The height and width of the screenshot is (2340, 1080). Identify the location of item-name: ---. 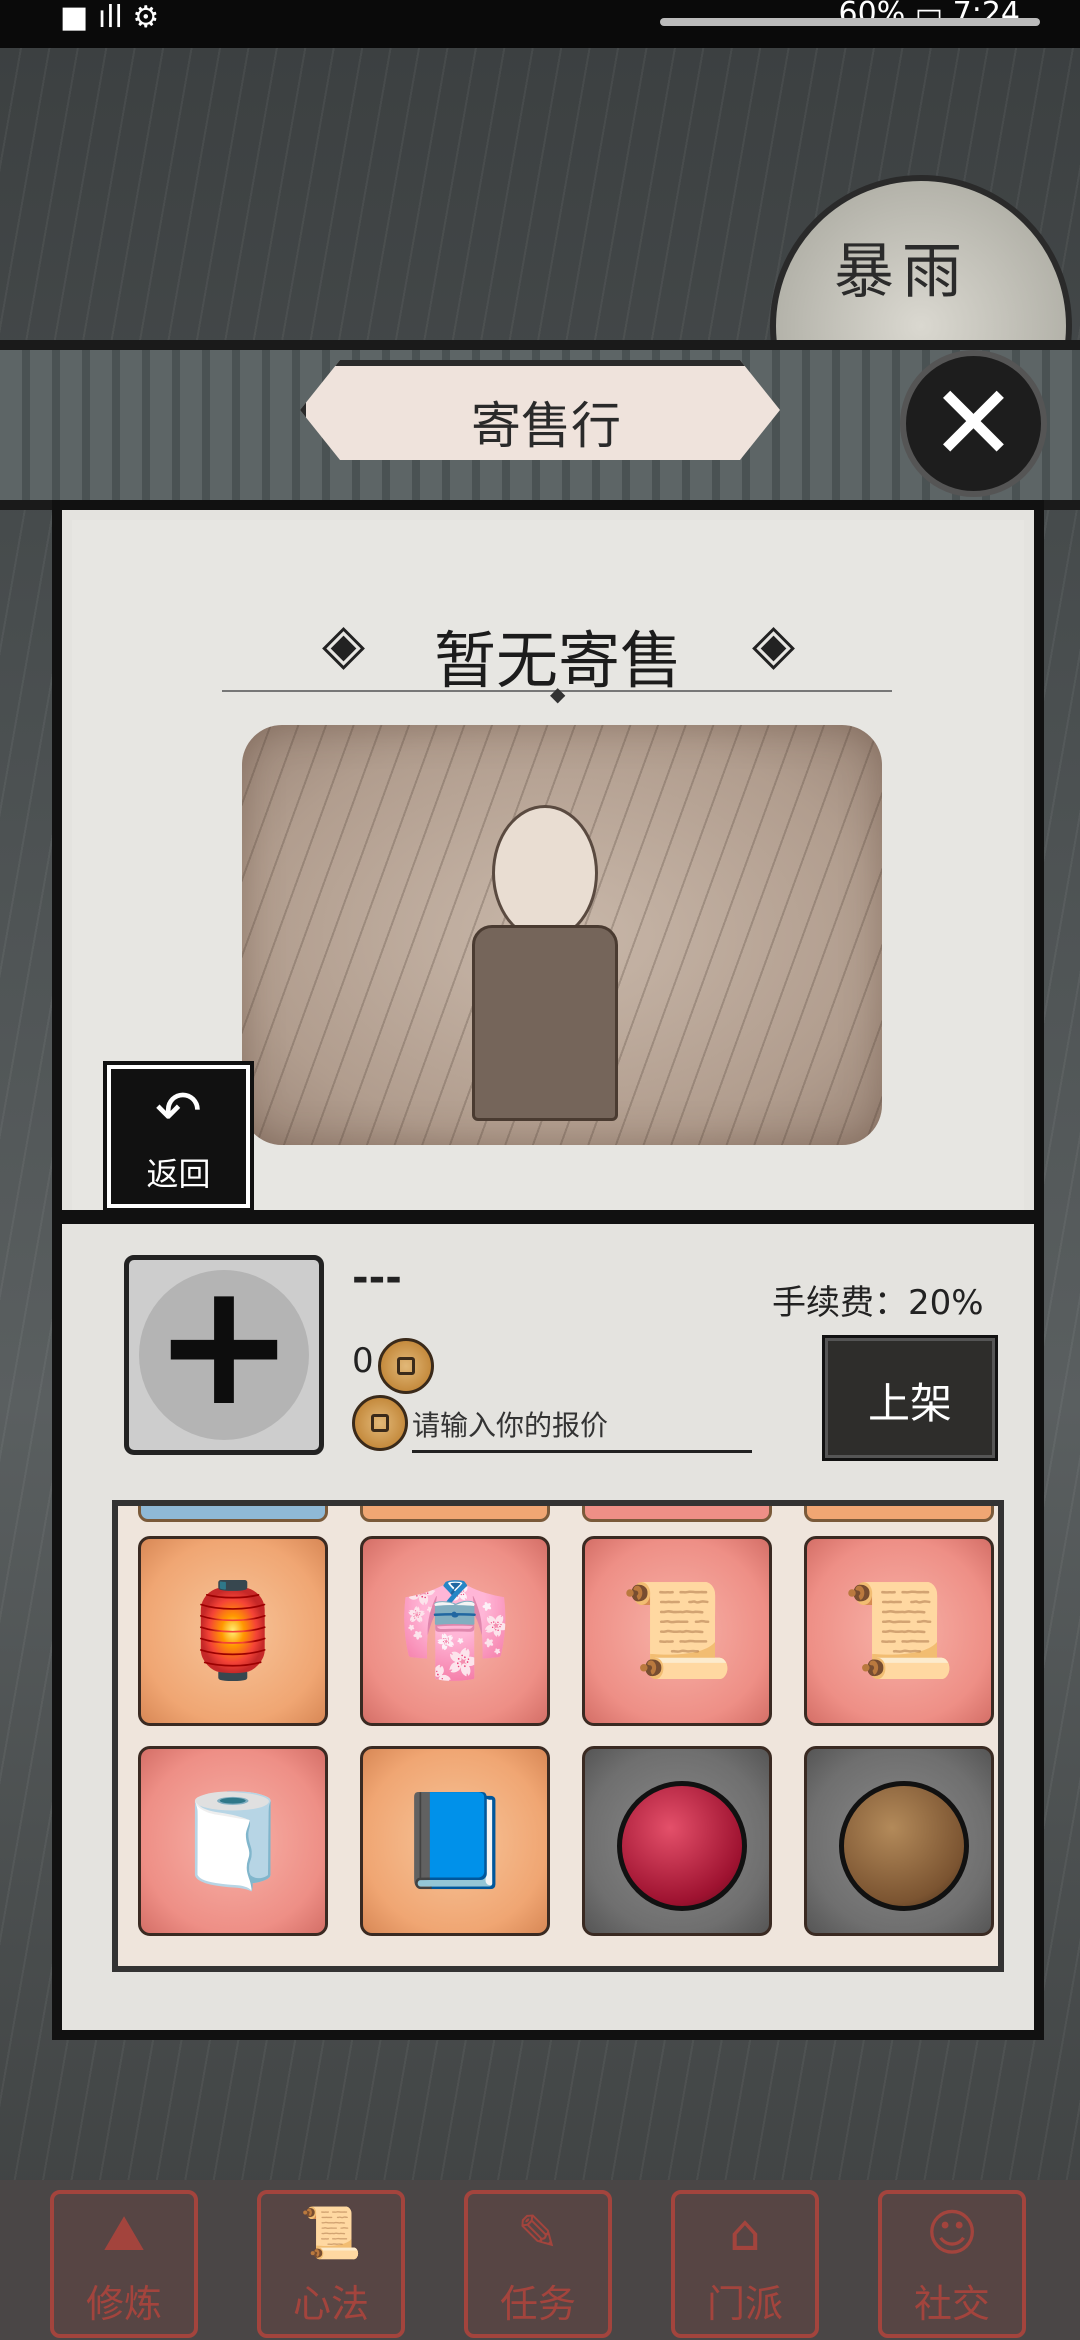
(377, 1278).